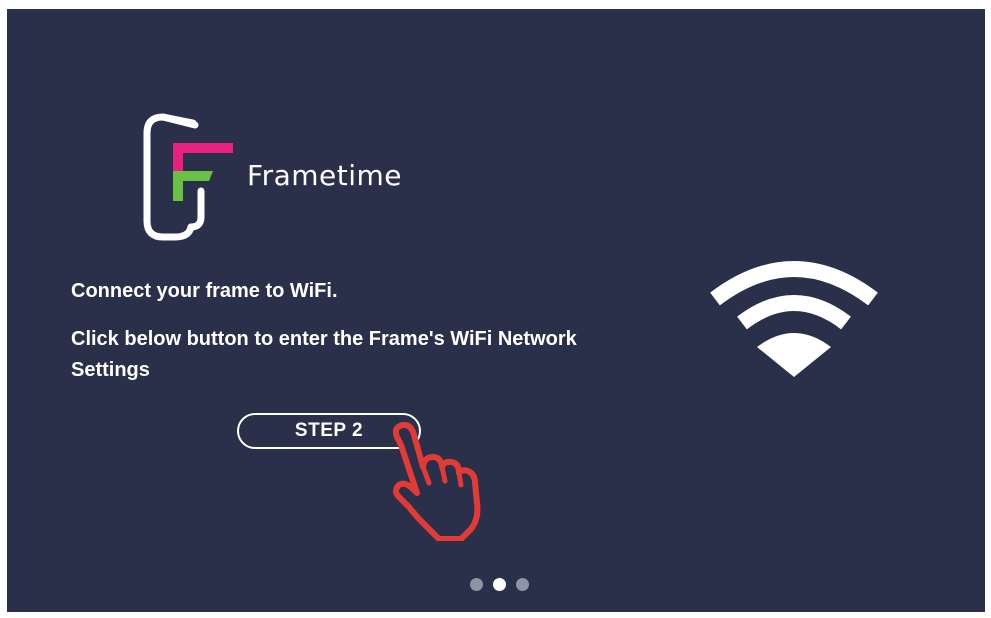 This screenshot has width=991, height=618. I want to click on frametime-logo-icon, so click(188, 177).